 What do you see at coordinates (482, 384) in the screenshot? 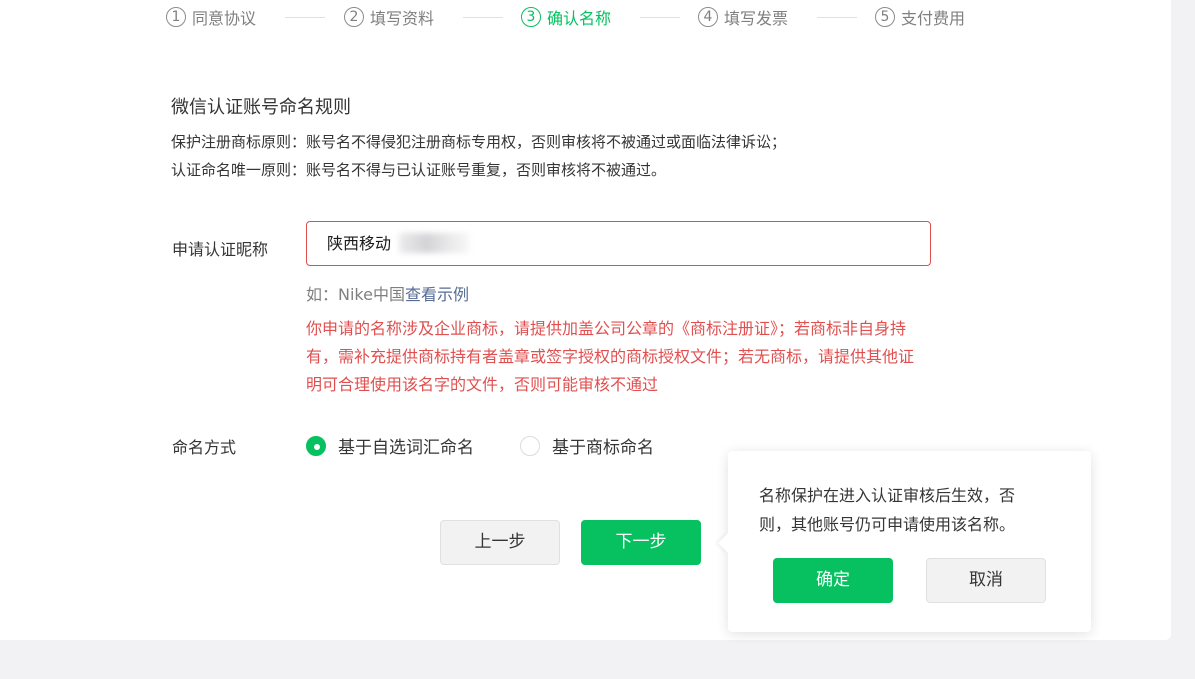
I see `warning-line: 明可合理使用该名字的文件，否则可能审核不通过` at bounding box center [482, 384].